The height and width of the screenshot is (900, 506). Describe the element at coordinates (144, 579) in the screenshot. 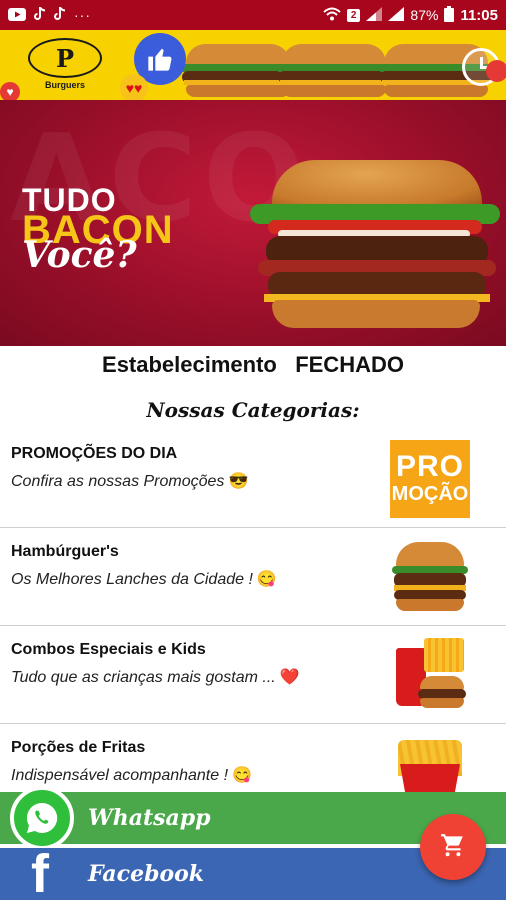

I see `category-description: Os Melhores Lanches da Cidade ! 😋` at that location.